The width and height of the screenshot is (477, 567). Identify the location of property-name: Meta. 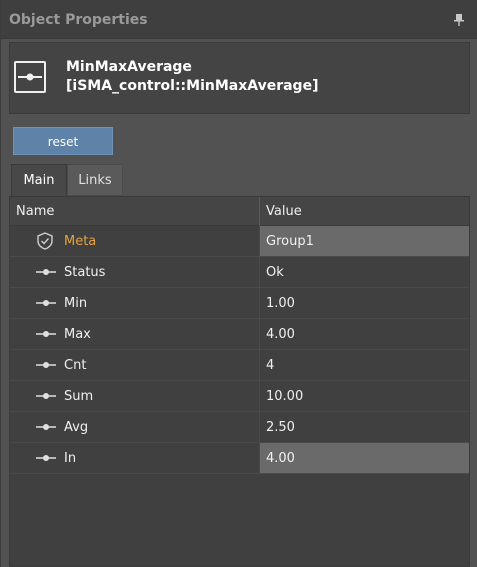
(80, 241).